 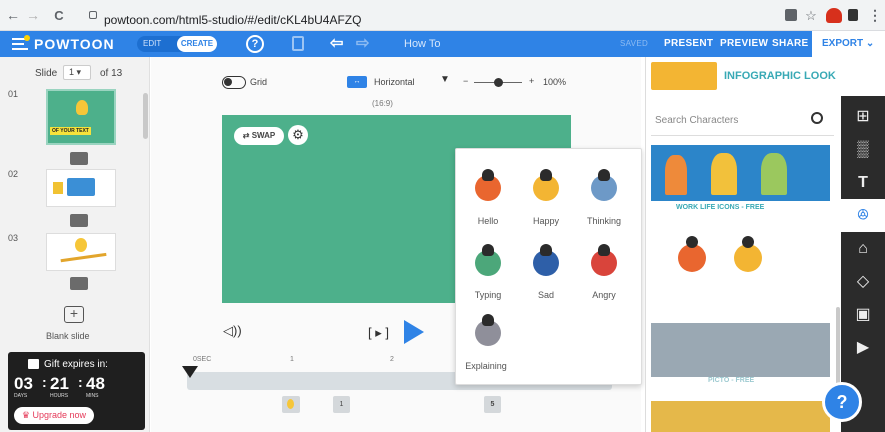 What do you see at coordinates (190, 372) in the screenshot?
I see `playhead` at bounding box center [190, 372].